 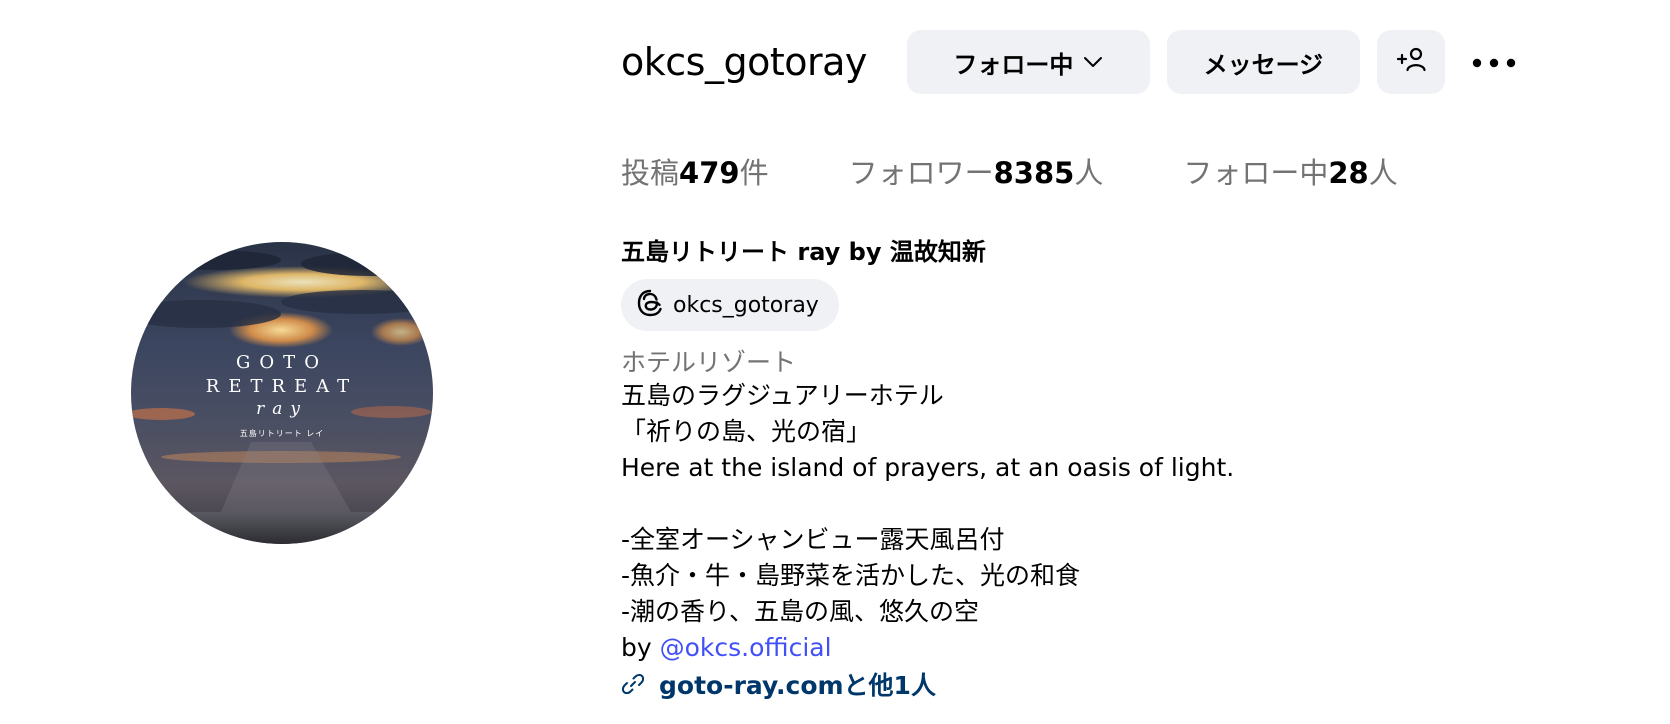 What do you see at coordinates (282, 409) in the screenshot?
I see `avatar-logo-line3: ray` at bounding box center [282, 409].